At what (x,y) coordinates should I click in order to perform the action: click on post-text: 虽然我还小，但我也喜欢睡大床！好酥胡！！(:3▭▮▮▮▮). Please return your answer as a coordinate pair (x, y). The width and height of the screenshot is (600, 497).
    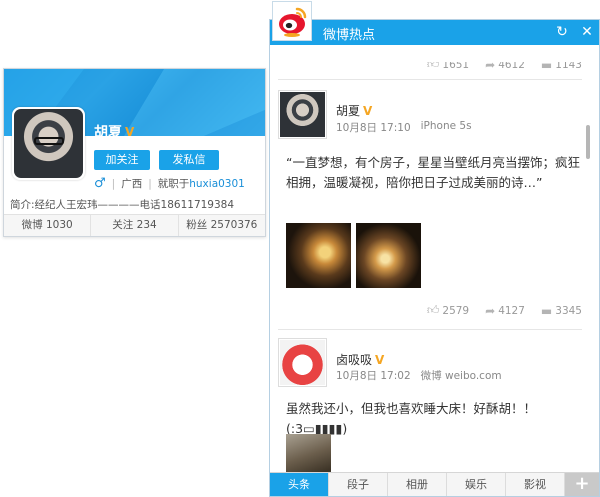
    Looking at the image, I should click on (411, 418).